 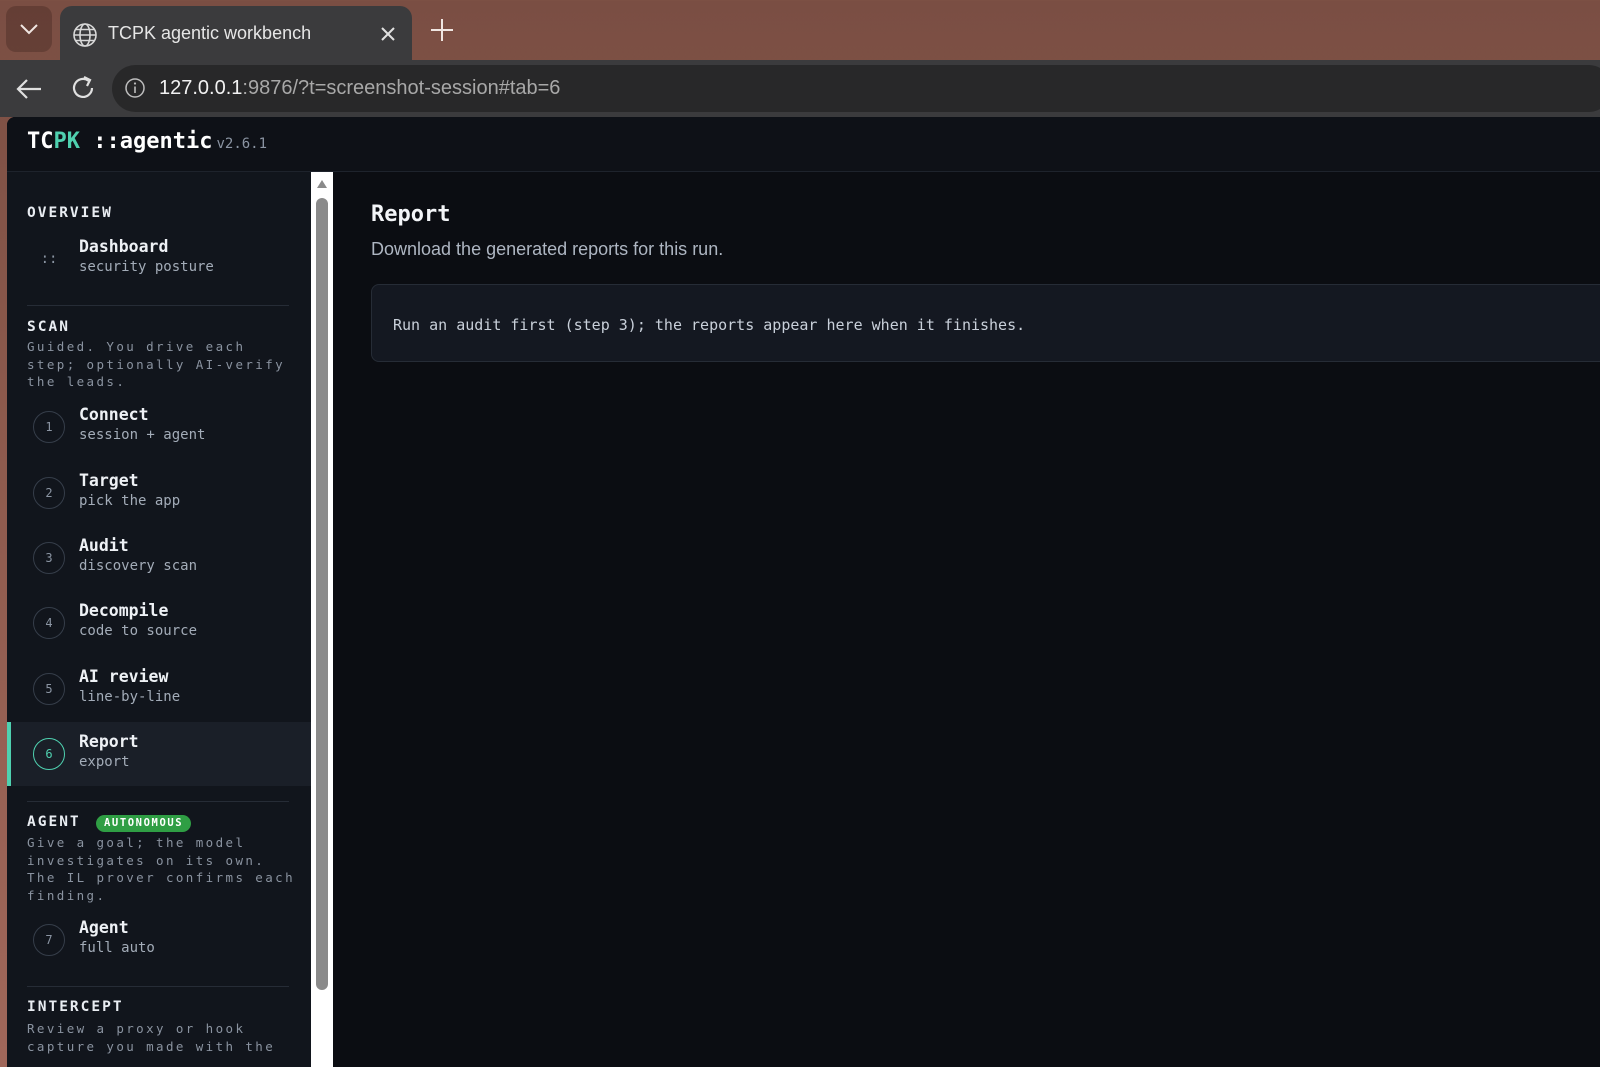 What do you see at coordinates (49, 558) in the screenshot?
I see `step-number: 3` at bounding box center [49, 558].